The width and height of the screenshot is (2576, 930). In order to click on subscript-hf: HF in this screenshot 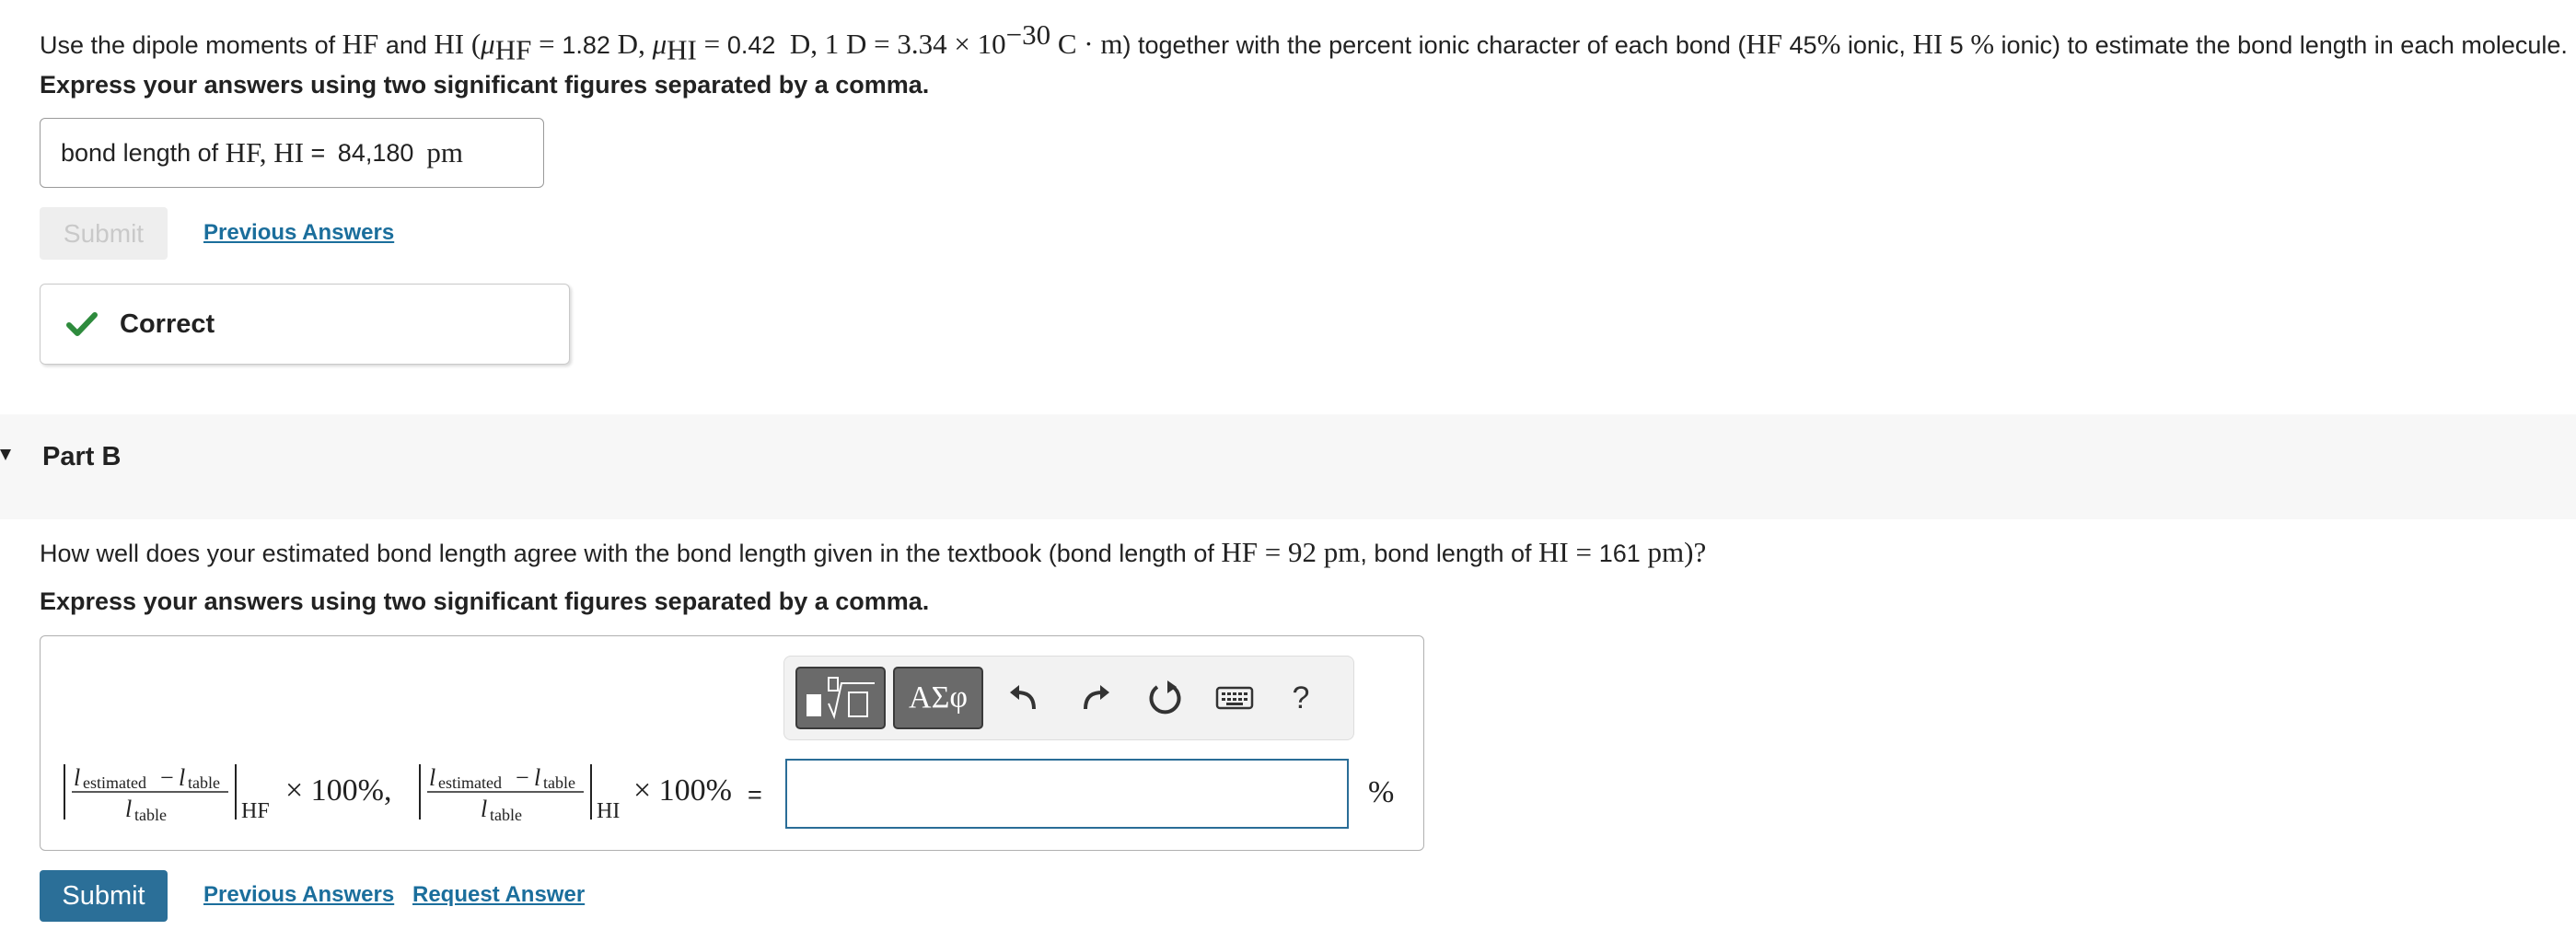, I will do `click(255, 811)`.